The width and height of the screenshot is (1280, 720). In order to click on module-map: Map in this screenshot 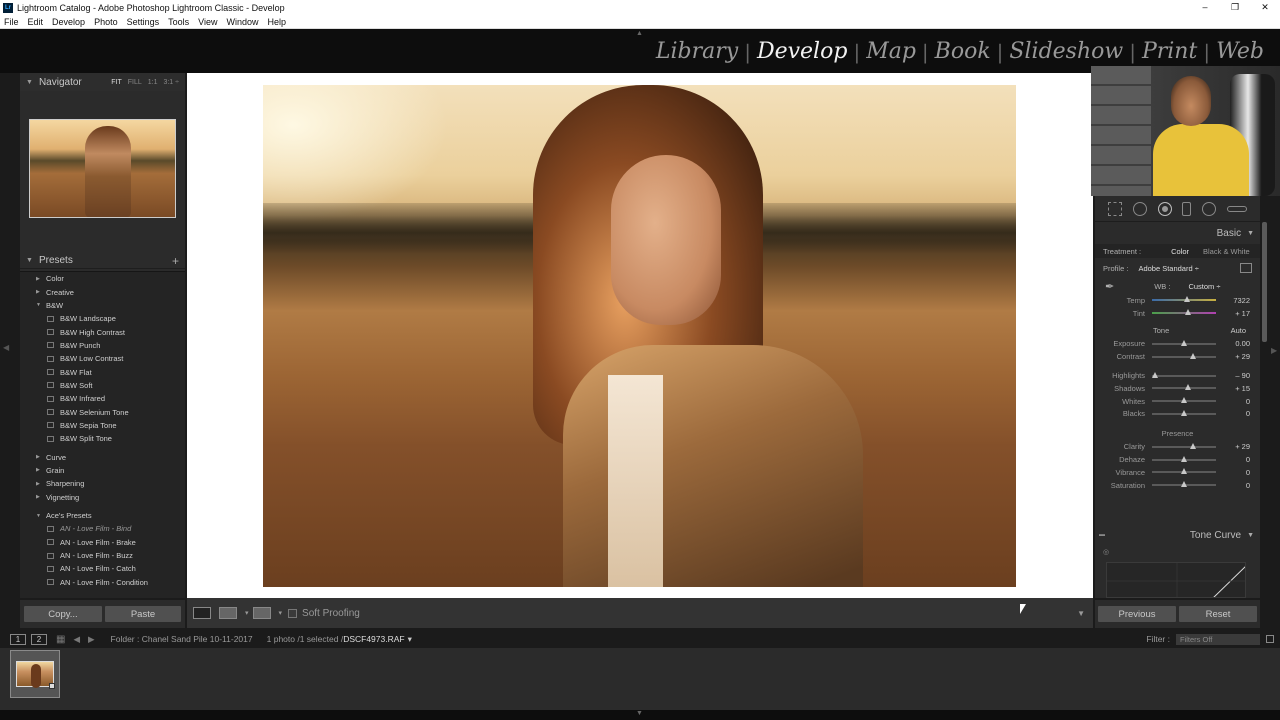, I will do `click(891, 51)`.